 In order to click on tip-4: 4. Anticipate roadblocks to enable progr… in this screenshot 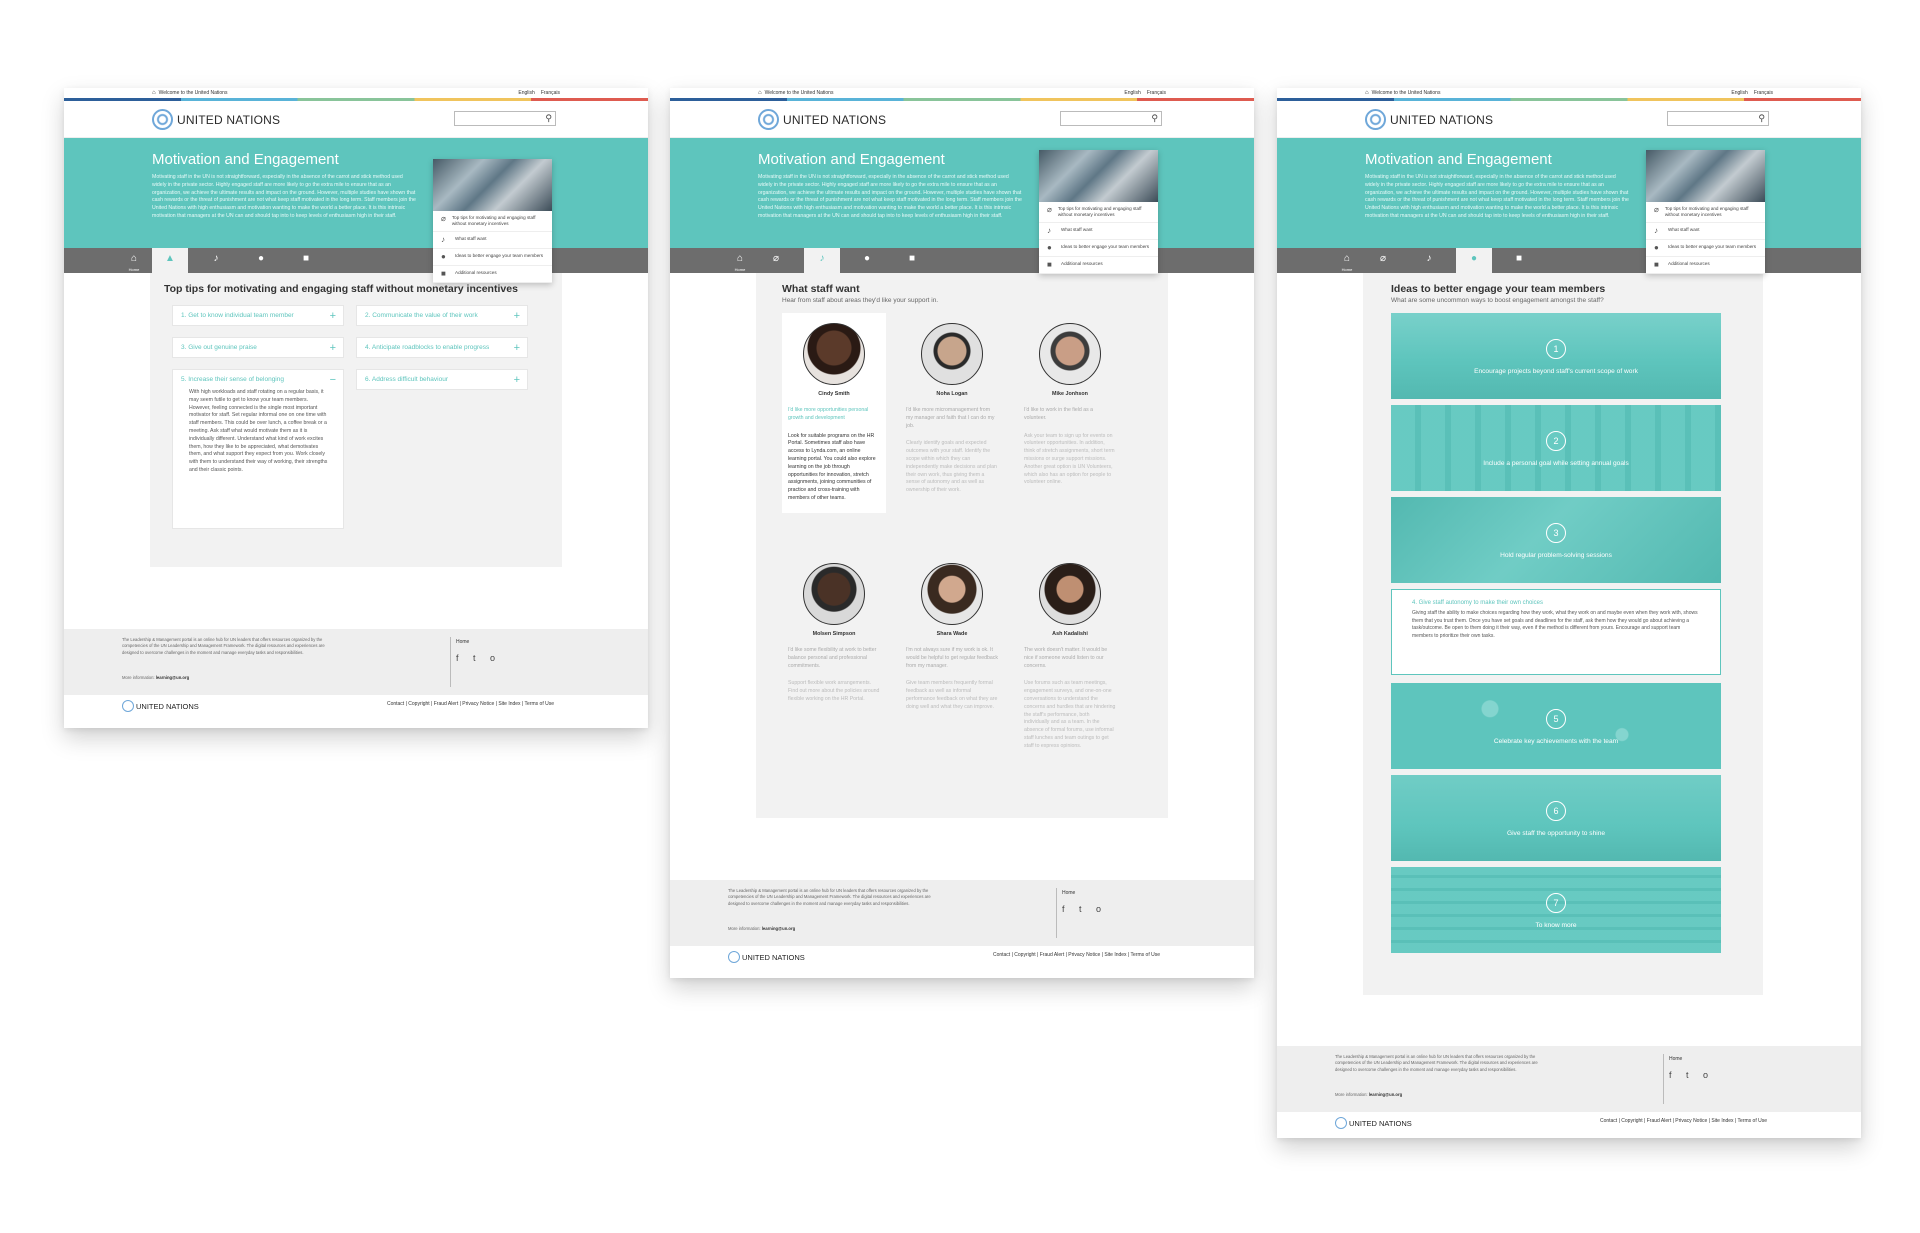, I will do `click(442, 347)`.